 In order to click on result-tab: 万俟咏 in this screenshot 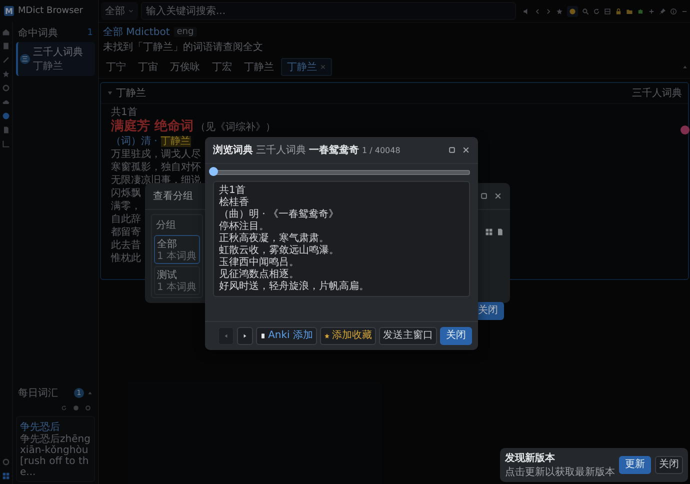, I will do `click(185, 67)`.